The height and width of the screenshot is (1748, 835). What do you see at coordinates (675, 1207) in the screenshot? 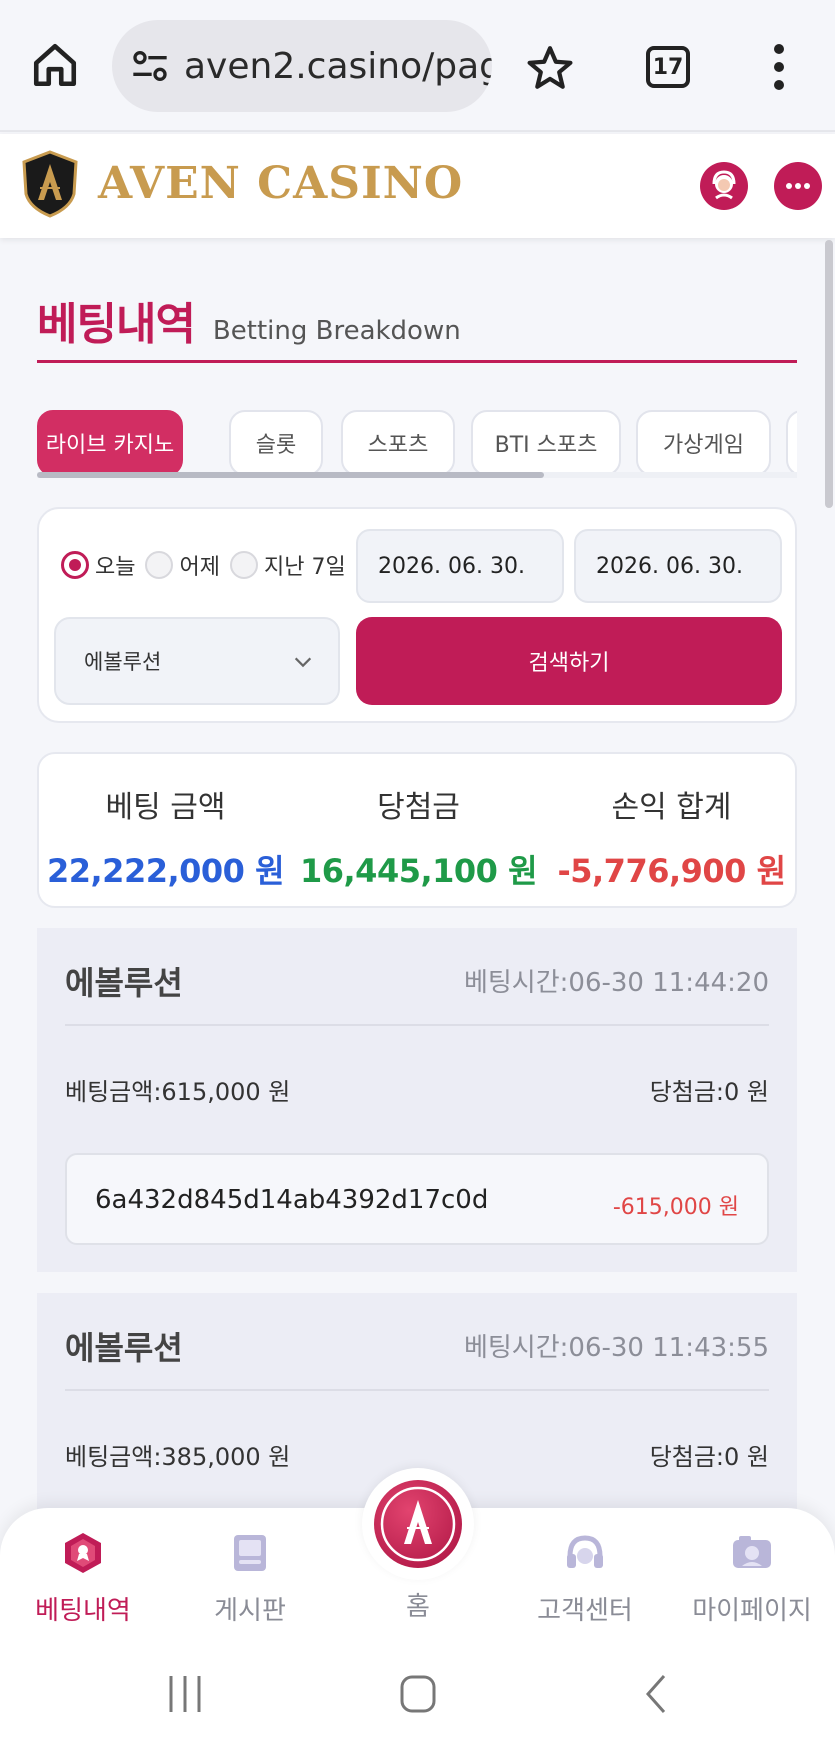
I see `record-profit-loss: -615,000 원` at bounding box center [675, 1207].